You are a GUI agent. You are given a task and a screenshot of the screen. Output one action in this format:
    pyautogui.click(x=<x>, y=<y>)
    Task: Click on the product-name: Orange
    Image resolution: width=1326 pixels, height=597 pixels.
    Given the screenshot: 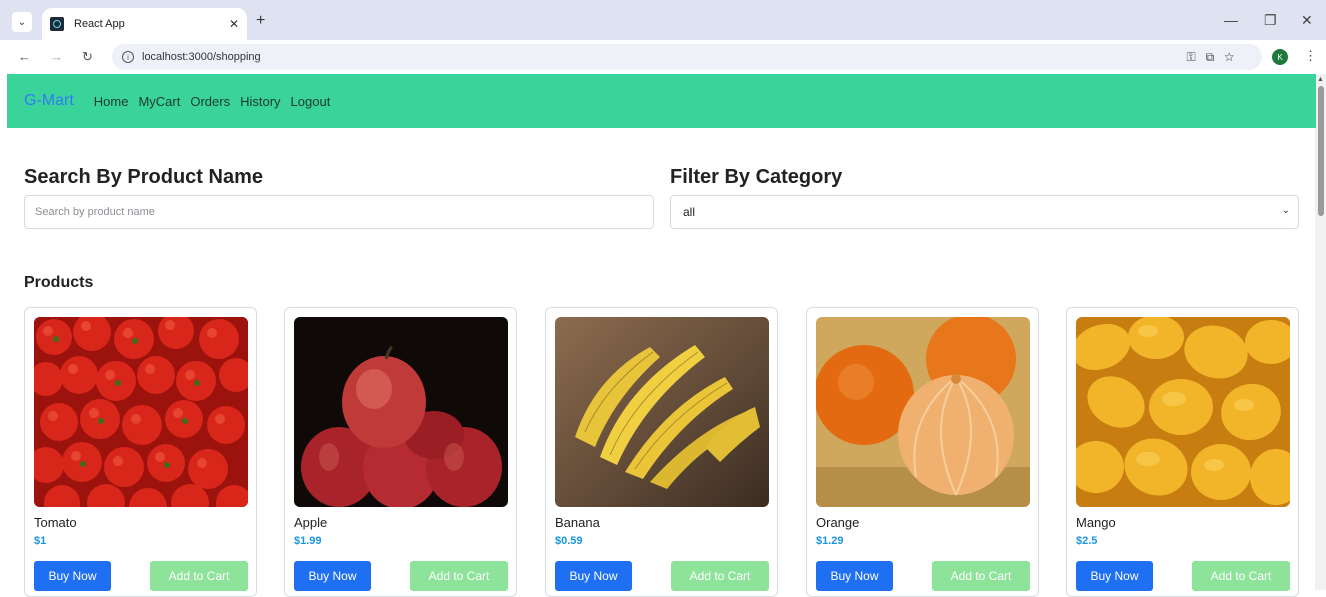 What is the action you would take?
    pyautogui.click(x=838, y=522)
    